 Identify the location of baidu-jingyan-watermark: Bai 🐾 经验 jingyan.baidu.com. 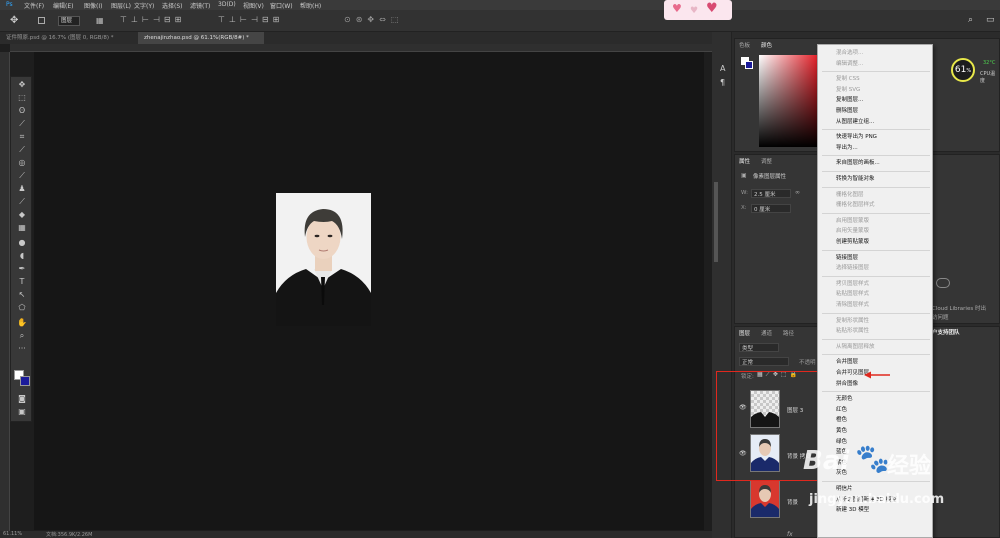
(888, 479).